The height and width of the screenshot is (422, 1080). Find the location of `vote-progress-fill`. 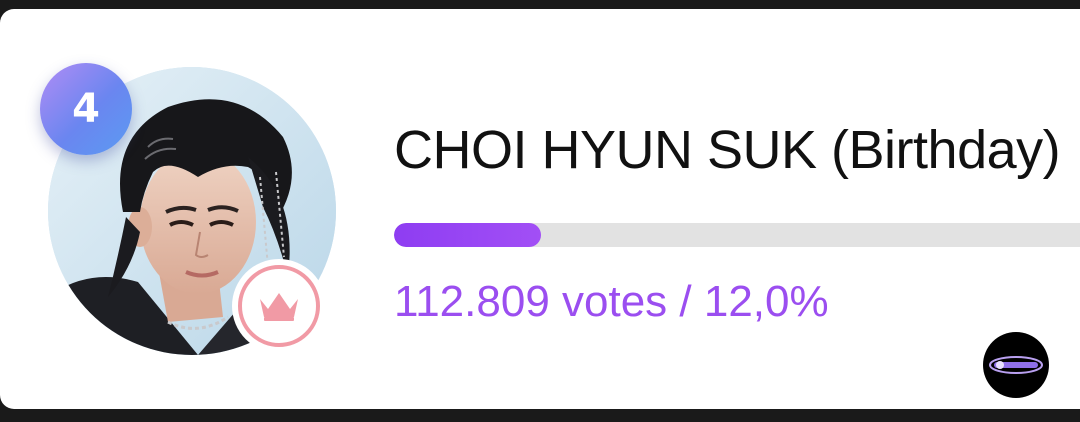

vote-progress-fill is located at coordinates (467, 235).